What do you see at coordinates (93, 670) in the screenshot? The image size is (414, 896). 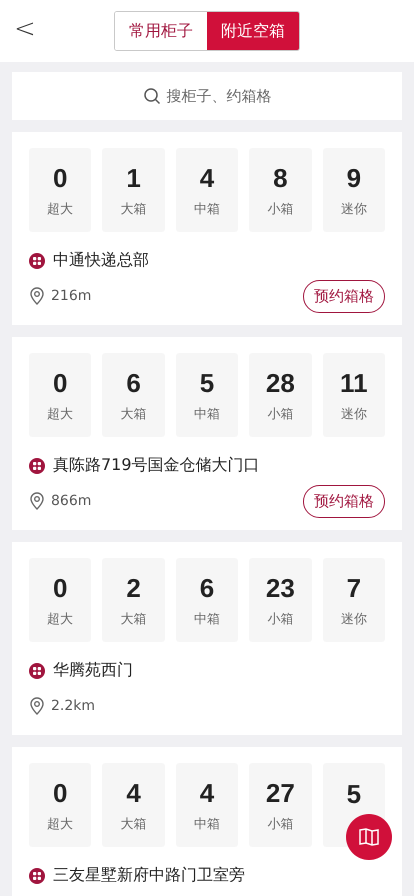 I see `locker-name: 华腾苑西门` at bounding box center [93, 670].